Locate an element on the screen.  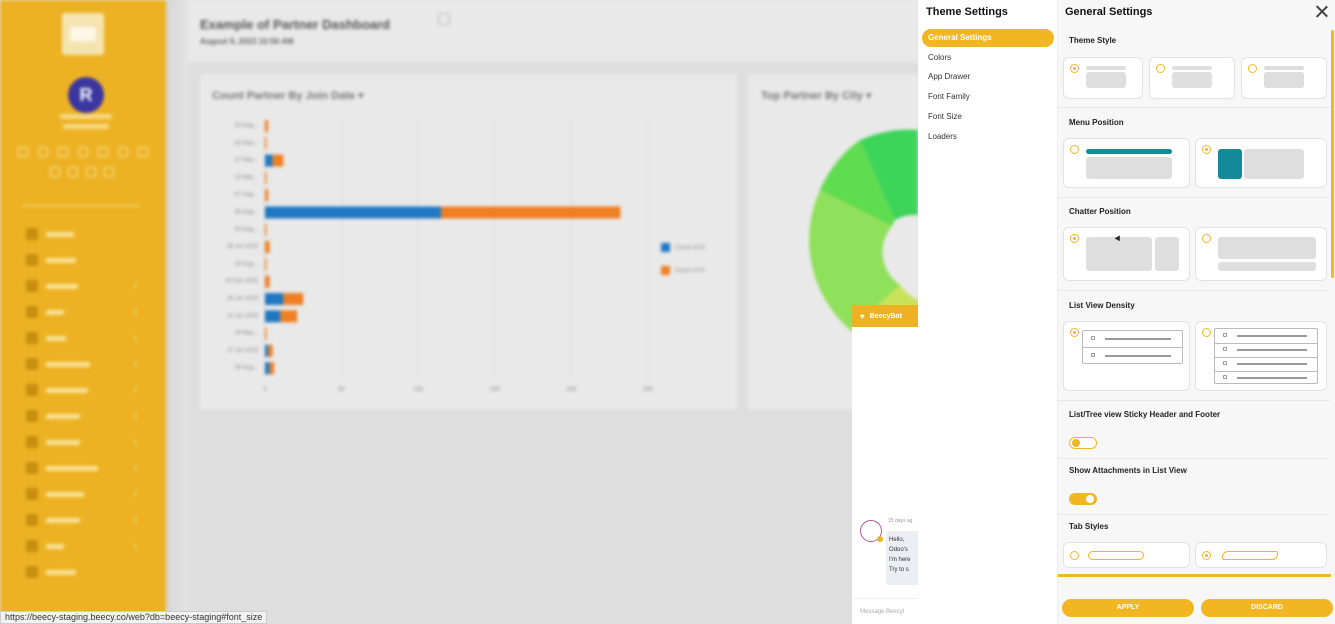
tab-styles-label: Tab Styles is located at coordinates (1089, 526).